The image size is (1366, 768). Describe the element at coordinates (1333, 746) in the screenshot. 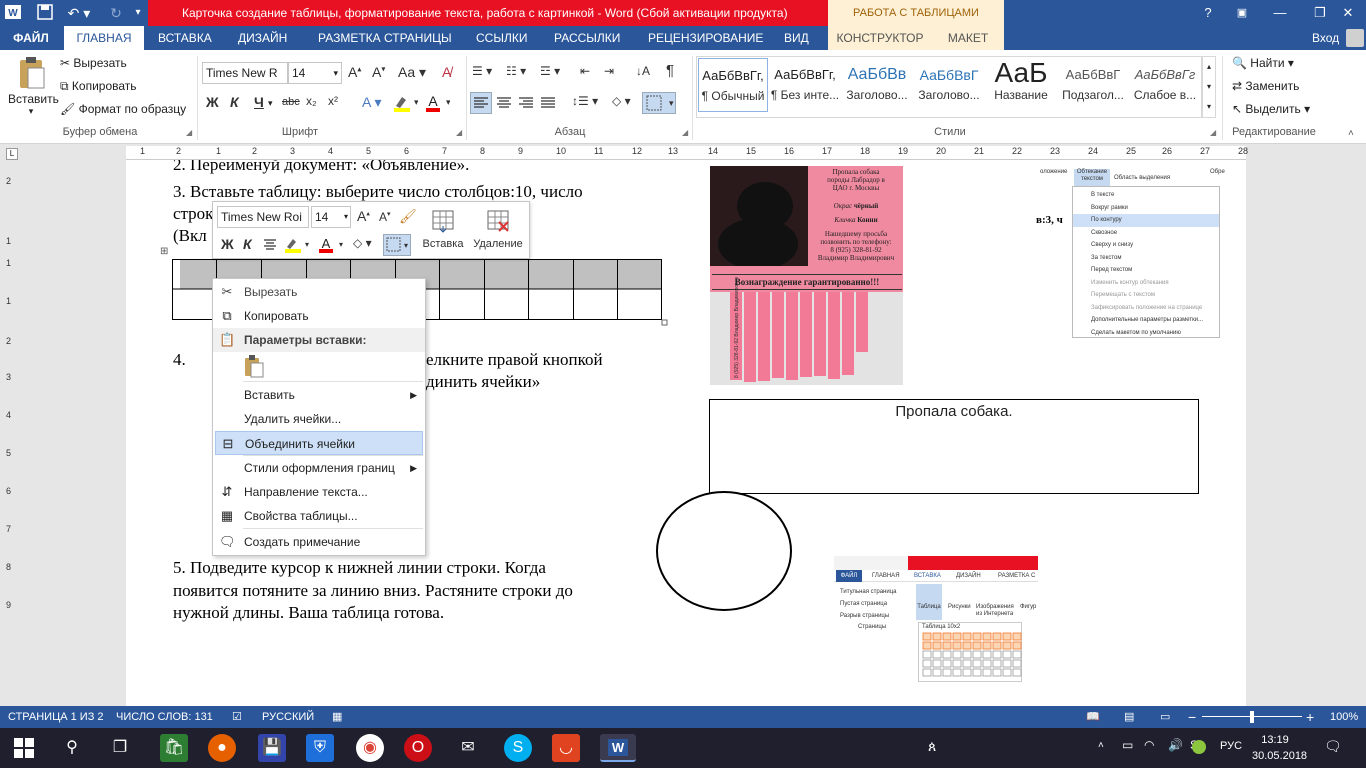

I see `notifications-icon: 🗨` at that location.